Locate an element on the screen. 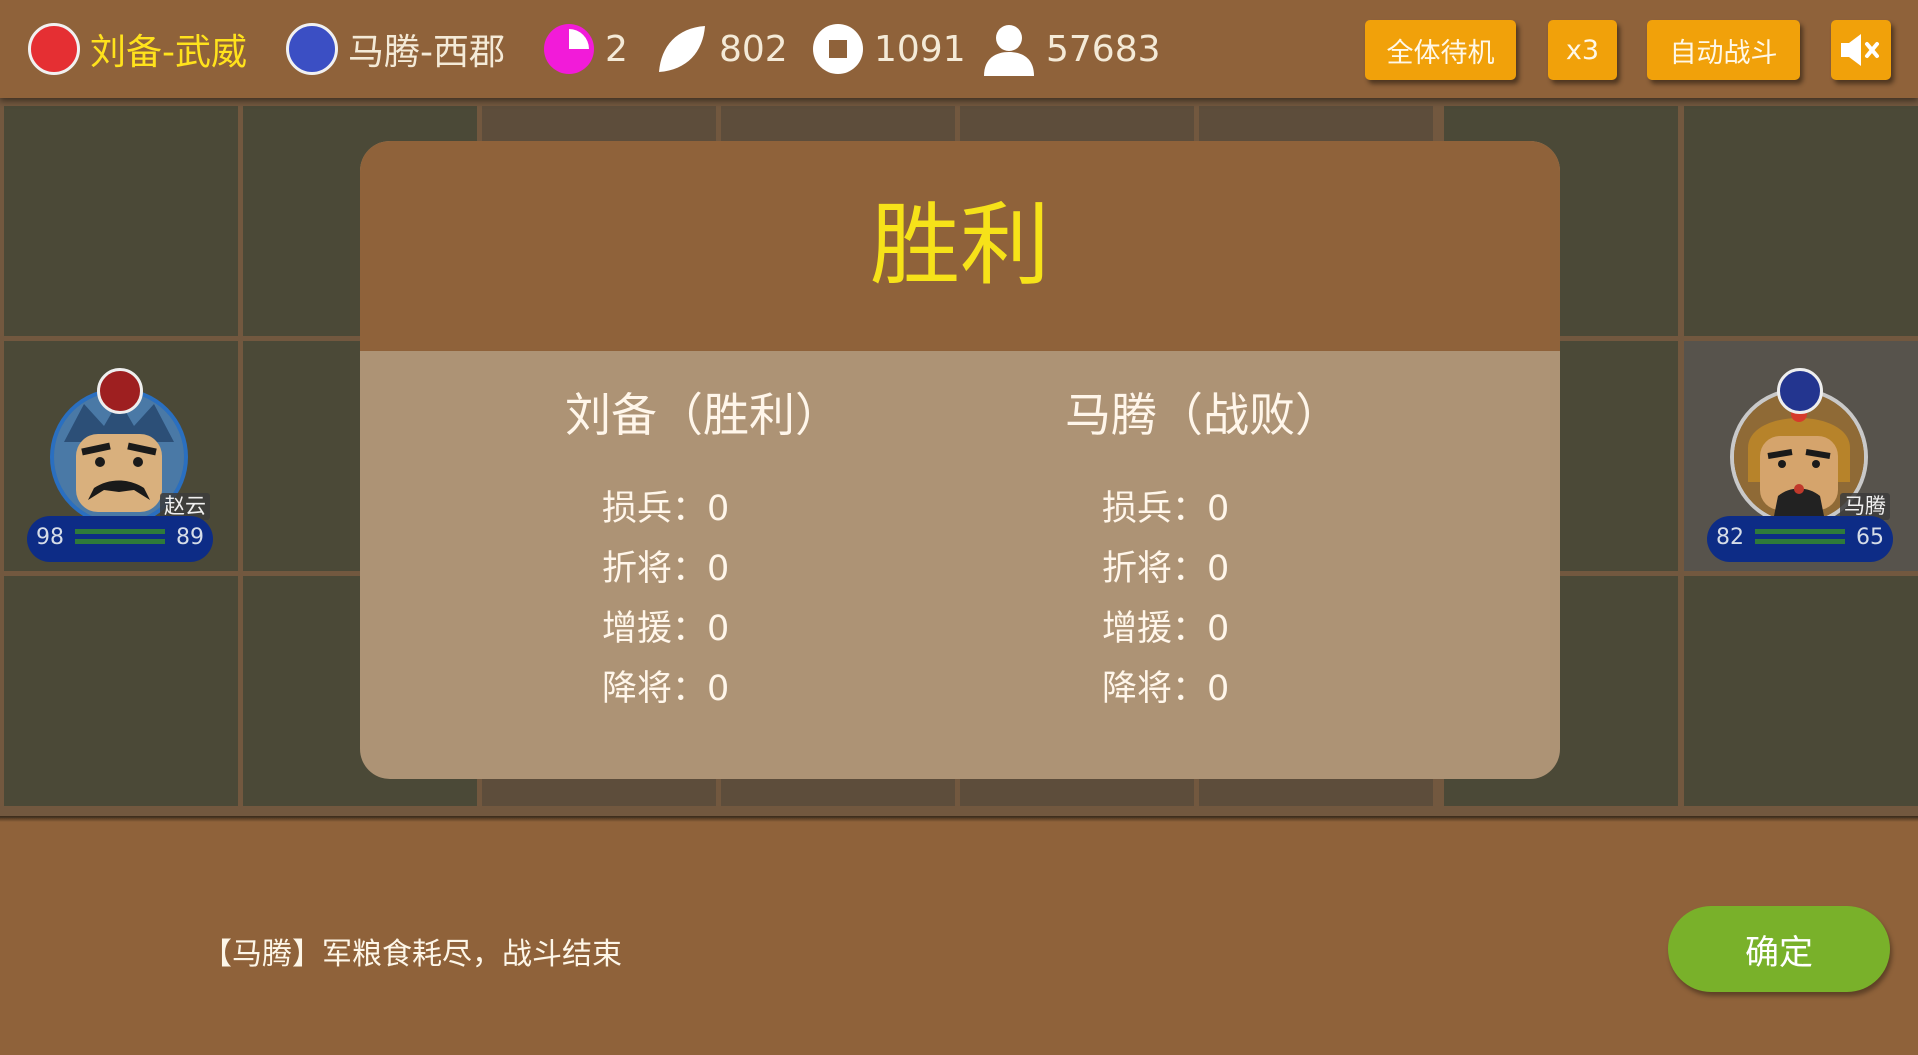  enemy-unit-flag is located at coordinates (1800, 391).